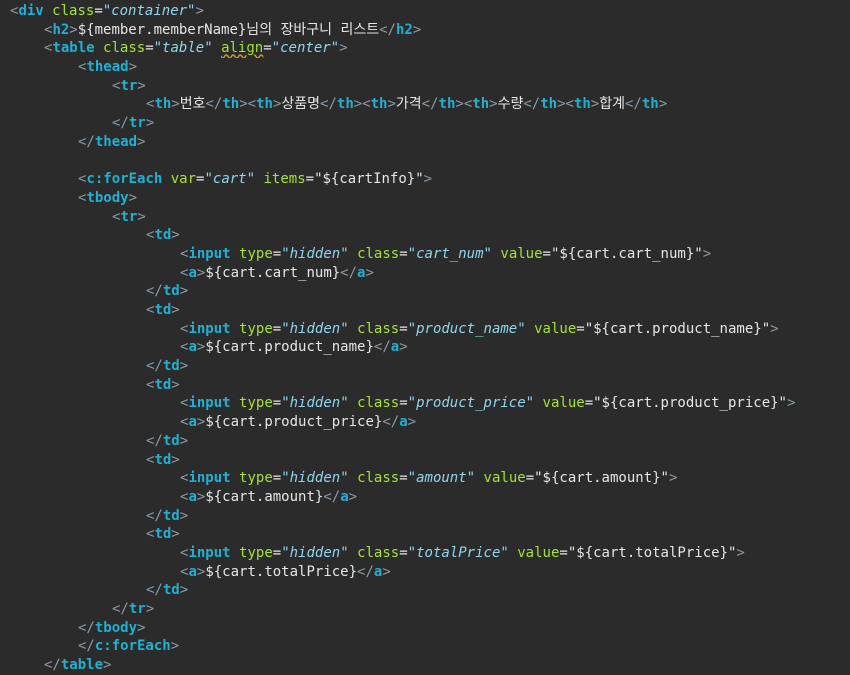  Describe the element at coordinates (301, 104) in the screenshot. I see `code-text: 상품명` at that location.